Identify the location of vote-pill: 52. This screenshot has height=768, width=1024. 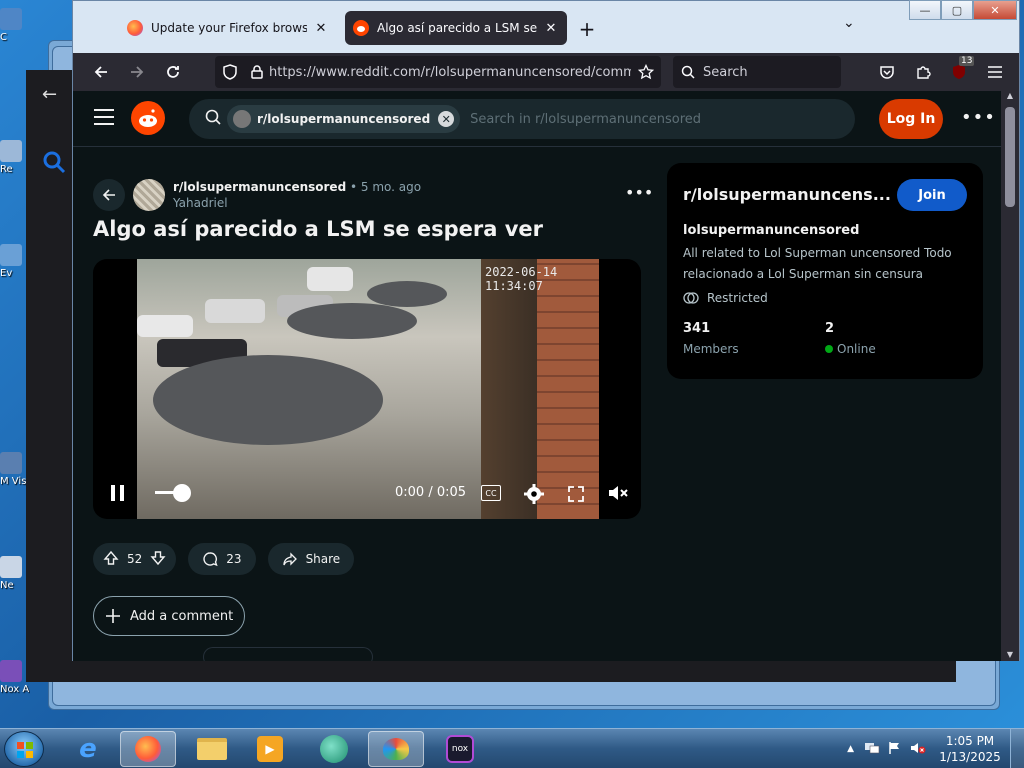
(135, 559).